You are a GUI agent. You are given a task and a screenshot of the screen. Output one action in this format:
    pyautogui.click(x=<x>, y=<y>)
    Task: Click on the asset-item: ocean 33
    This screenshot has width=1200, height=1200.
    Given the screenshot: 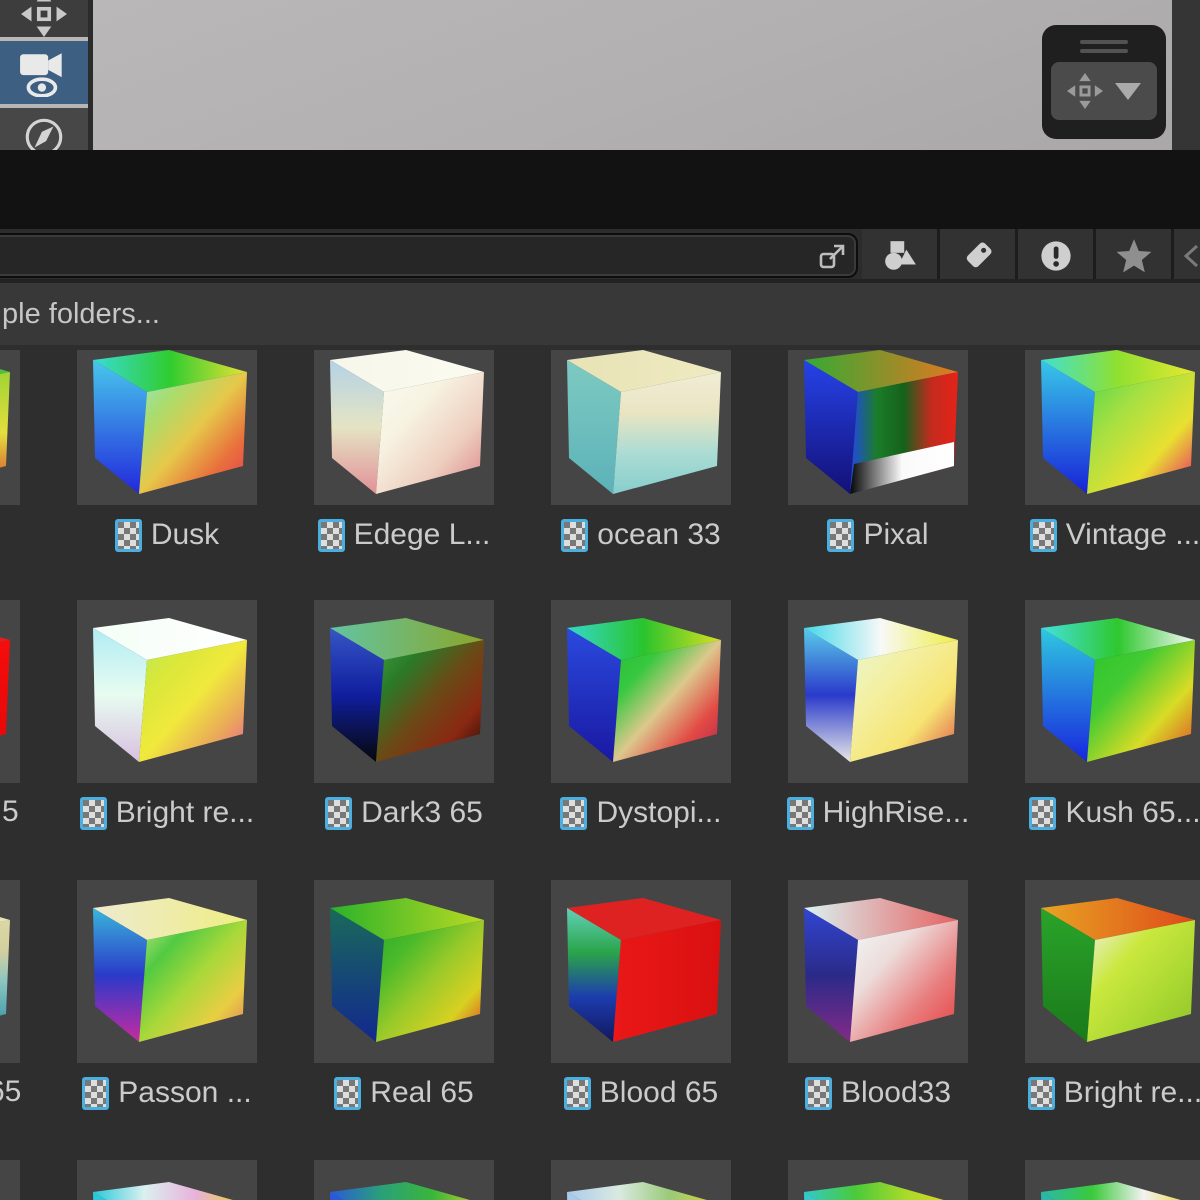 What is the action you would take?
    pyautogui.click(x=641, y=451)
    